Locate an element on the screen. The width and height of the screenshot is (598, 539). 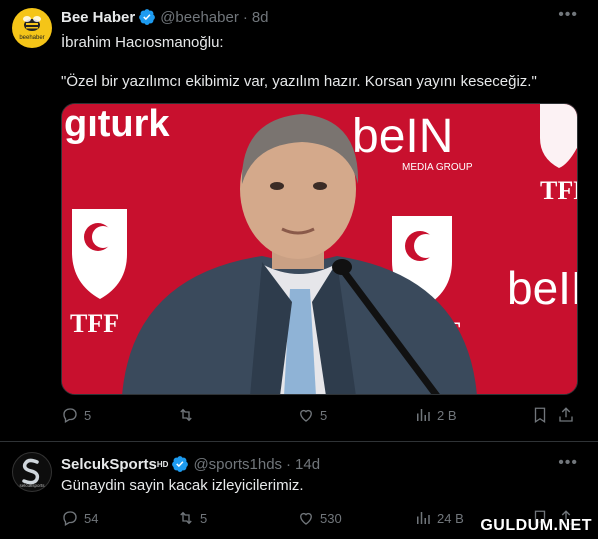
bookmark-button is located at coordinates (540, 415).